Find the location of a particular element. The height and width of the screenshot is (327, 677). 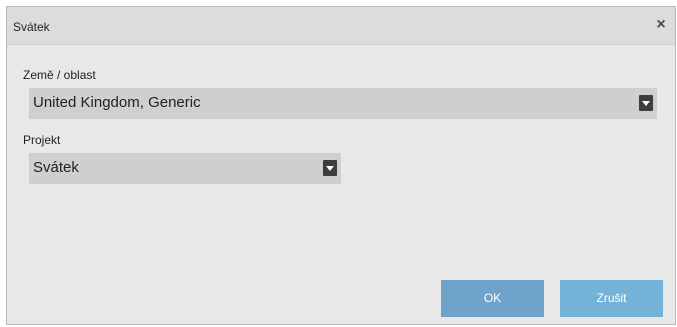

country-label: Země / oblast is located at coordinates (59, 75).